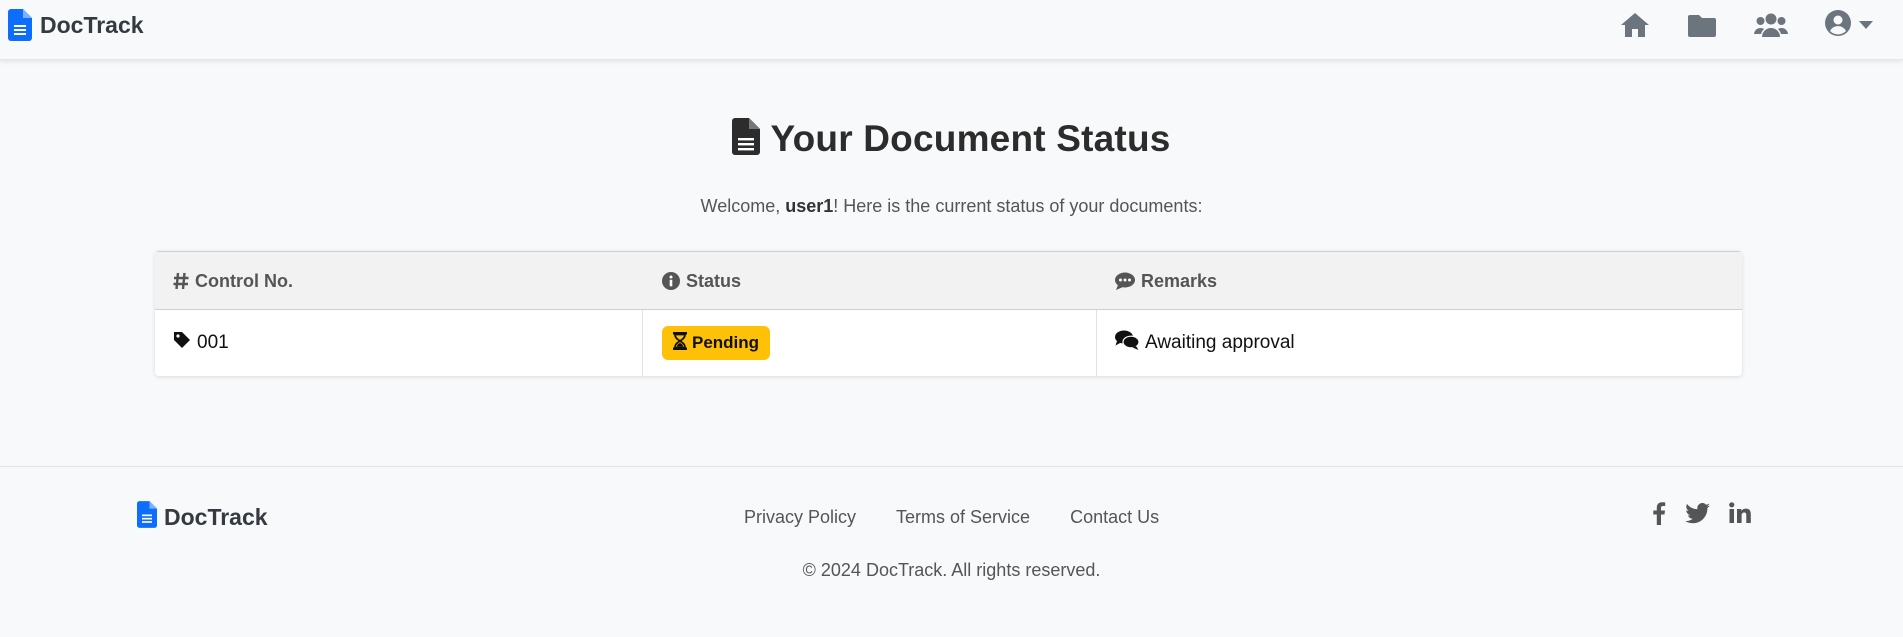 This screenshot has height=637, width=1903. Describe the element at coordinates (800, 517) in the screenshot. I see `privacy-policy-link: Privacy Policy` at that location.